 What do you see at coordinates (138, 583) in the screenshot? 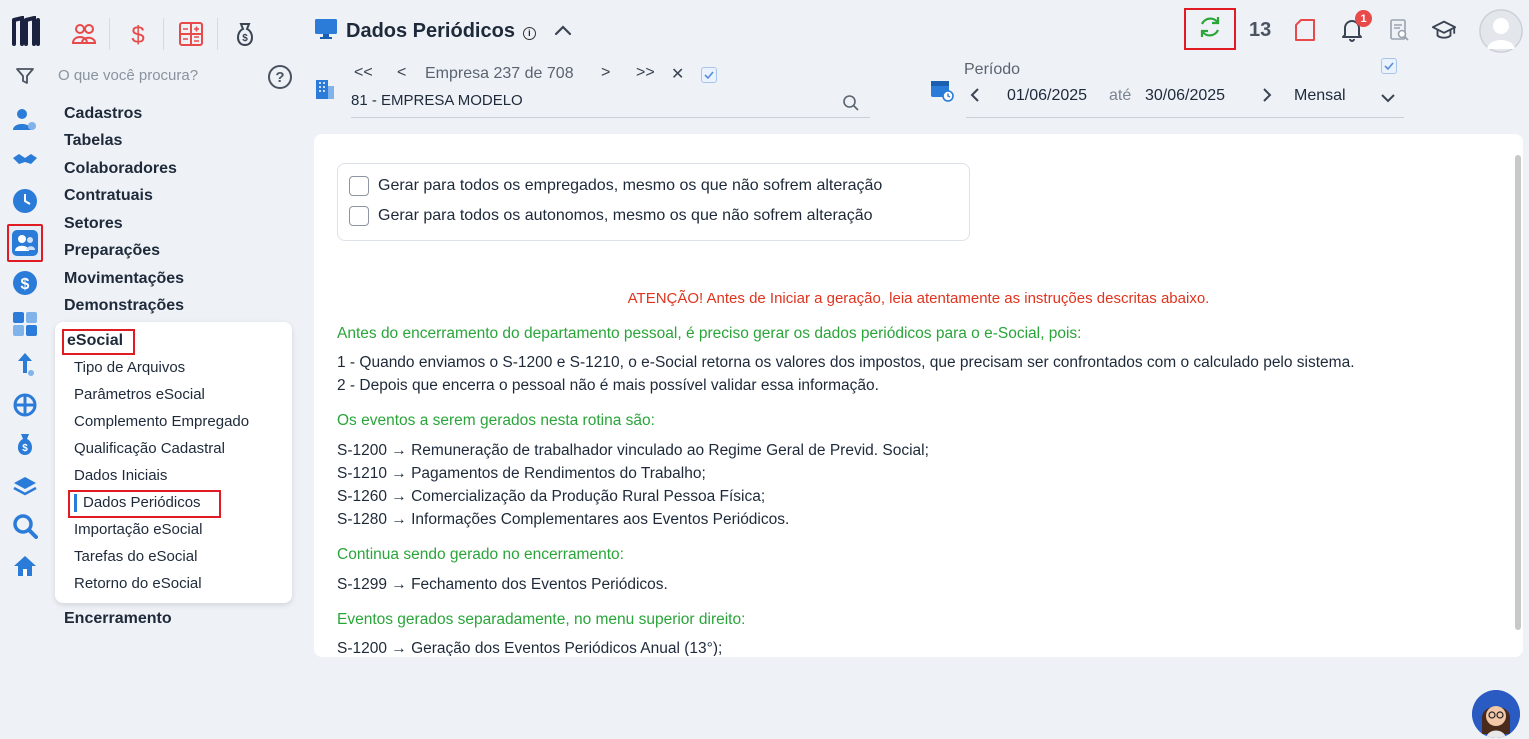
I see `submenu-retorno-esocial: Retorno do eSocial` at bounding box center [138, 583].